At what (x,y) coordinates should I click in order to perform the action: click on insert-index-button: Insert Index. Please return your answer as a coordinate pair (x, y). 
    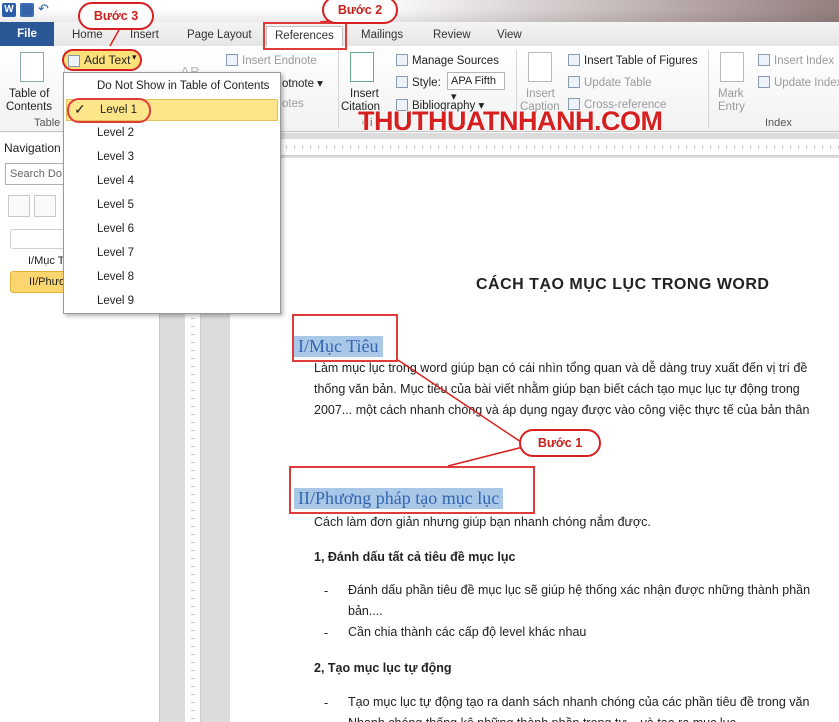
    Looking at the image, I should click on (796, 60).